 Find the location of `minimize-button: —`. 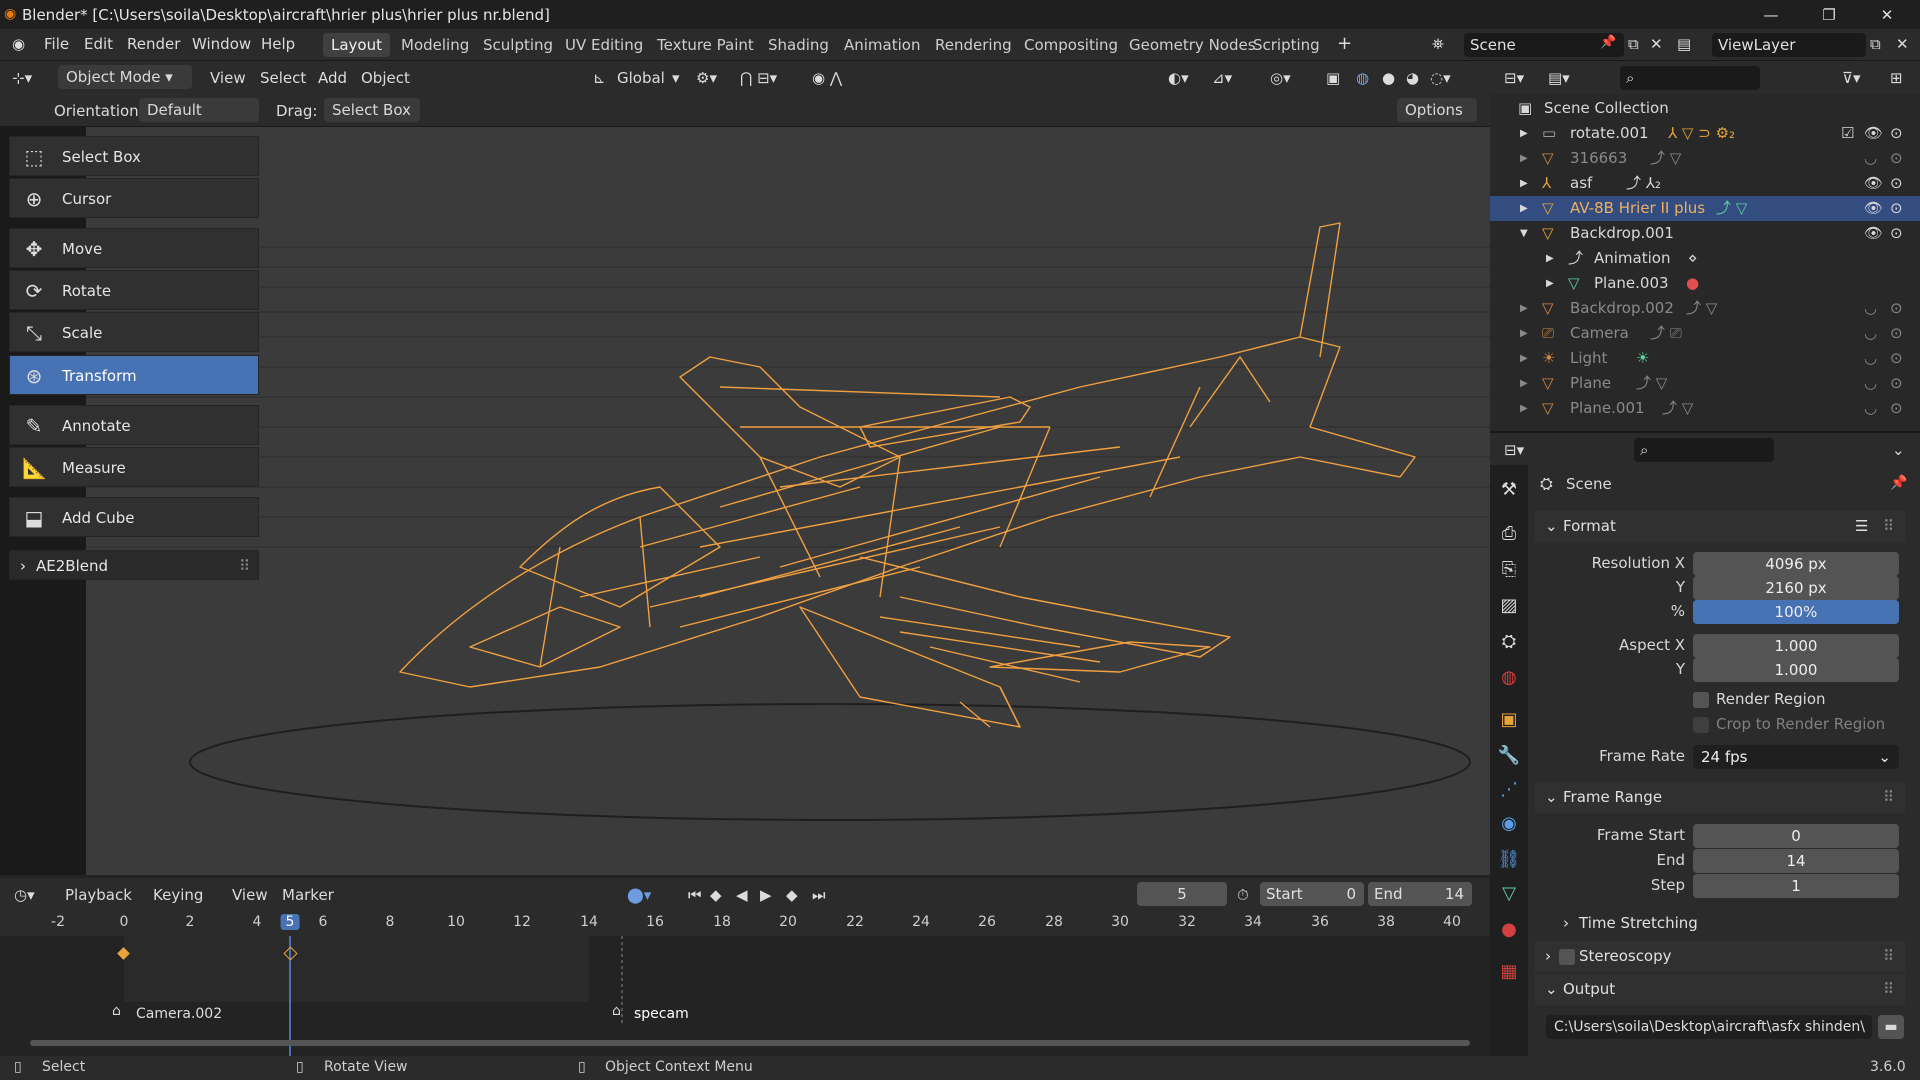

minimize-button: — is located at coordinates (1771, 14).